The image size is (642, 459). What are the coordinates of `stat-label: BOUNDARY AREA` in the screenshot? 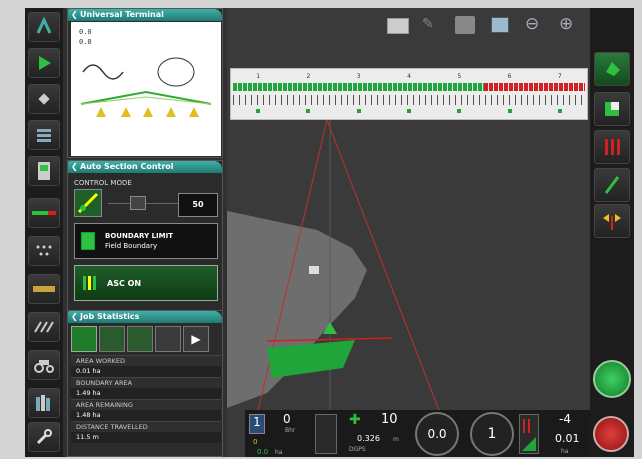 It's located at (146, 382).